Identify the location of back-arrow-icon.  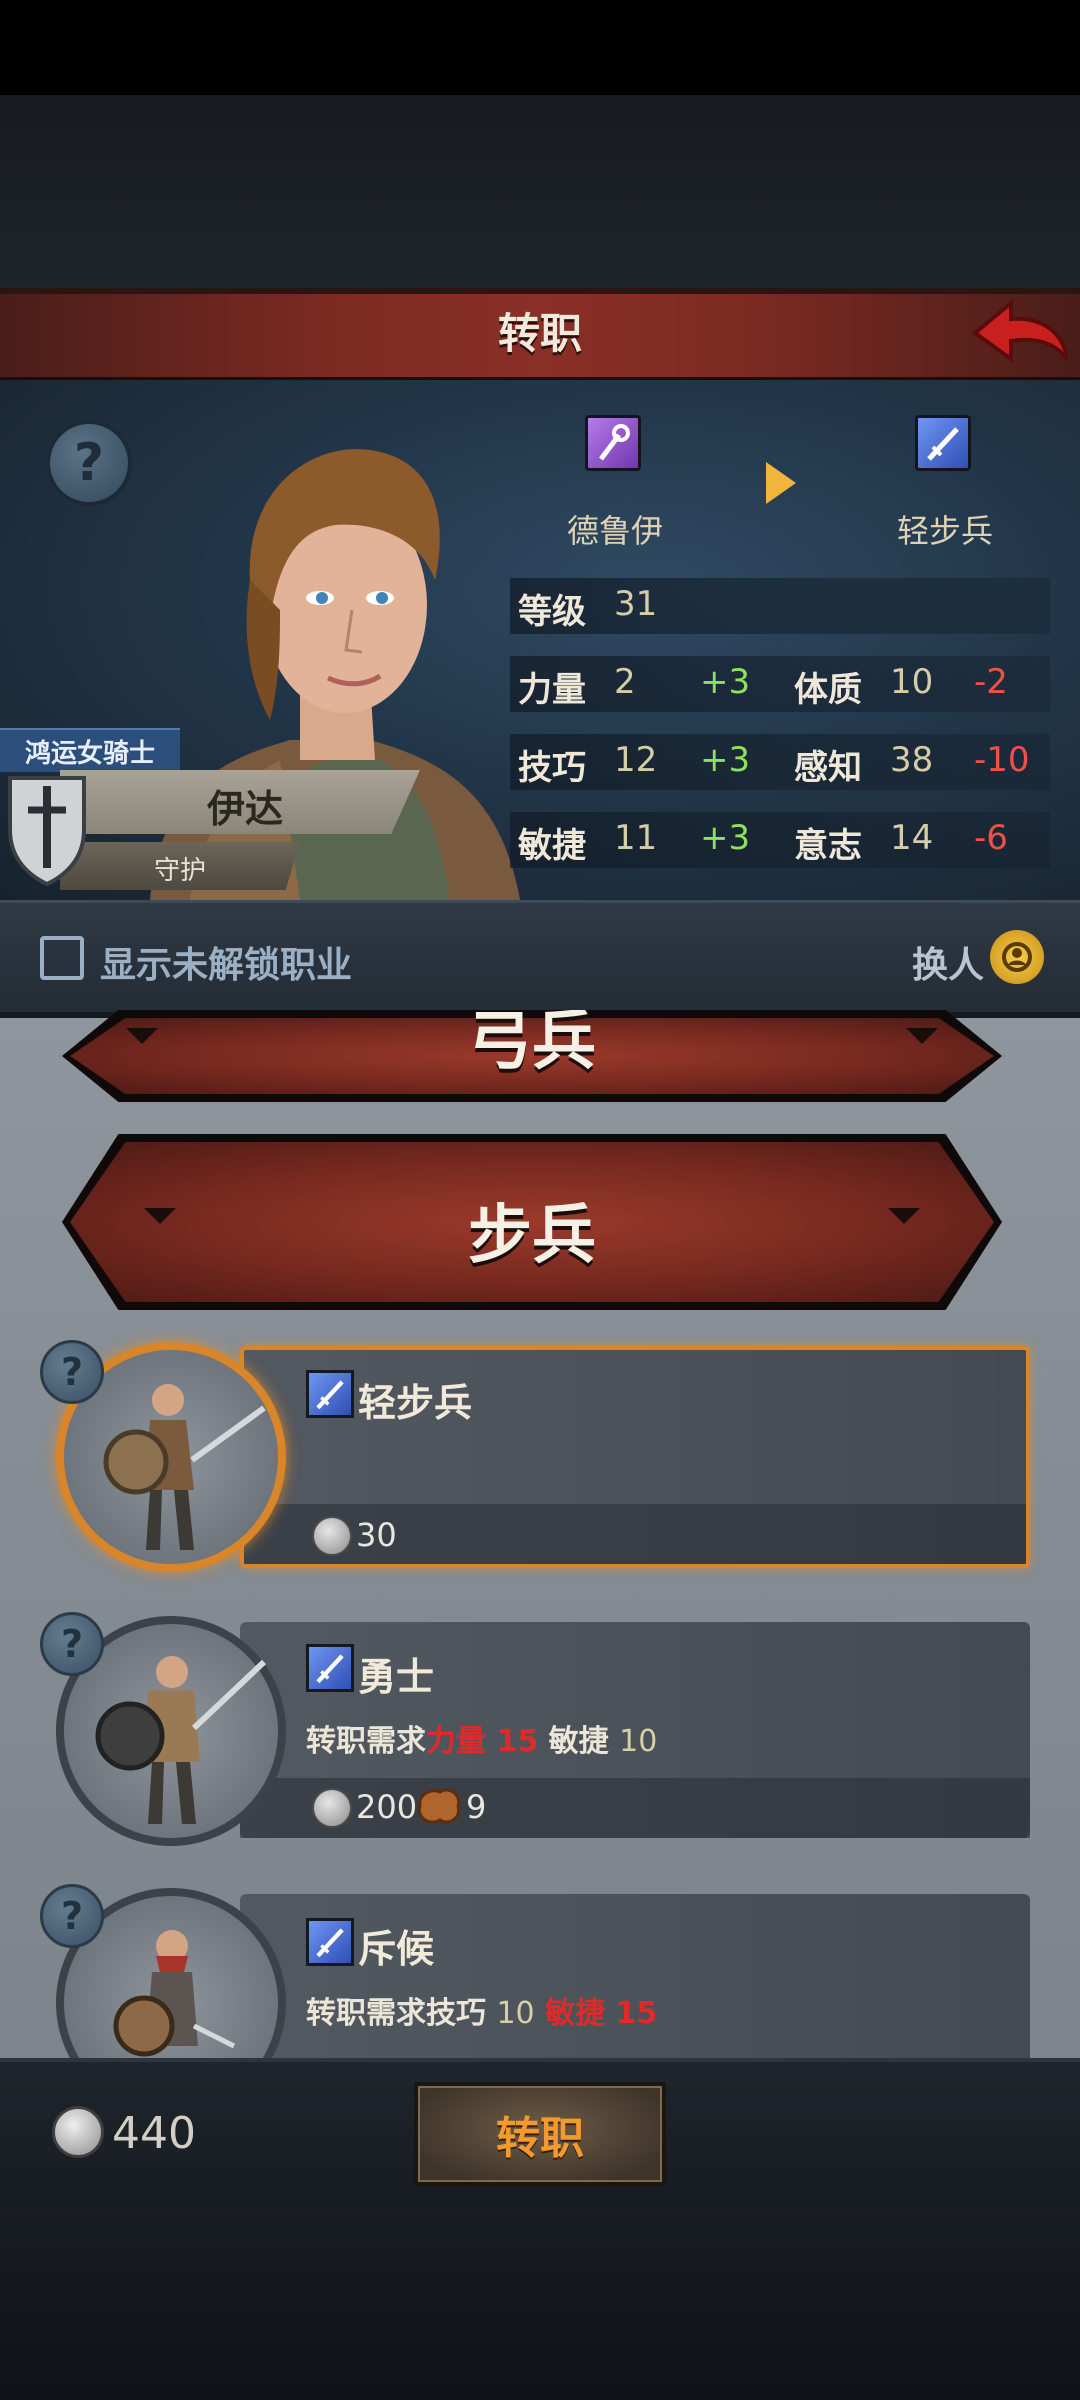
(1020, 330).